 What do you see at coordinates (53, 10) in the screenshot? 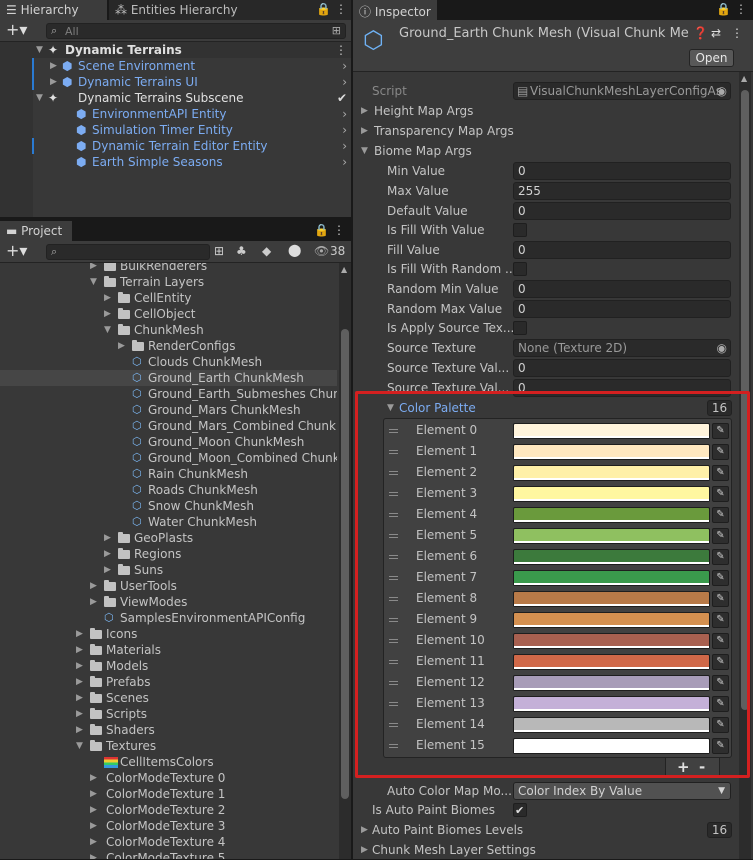
I see `tab-hierarchy: ☰ Hierarchy` at bounding box center [53, 10].